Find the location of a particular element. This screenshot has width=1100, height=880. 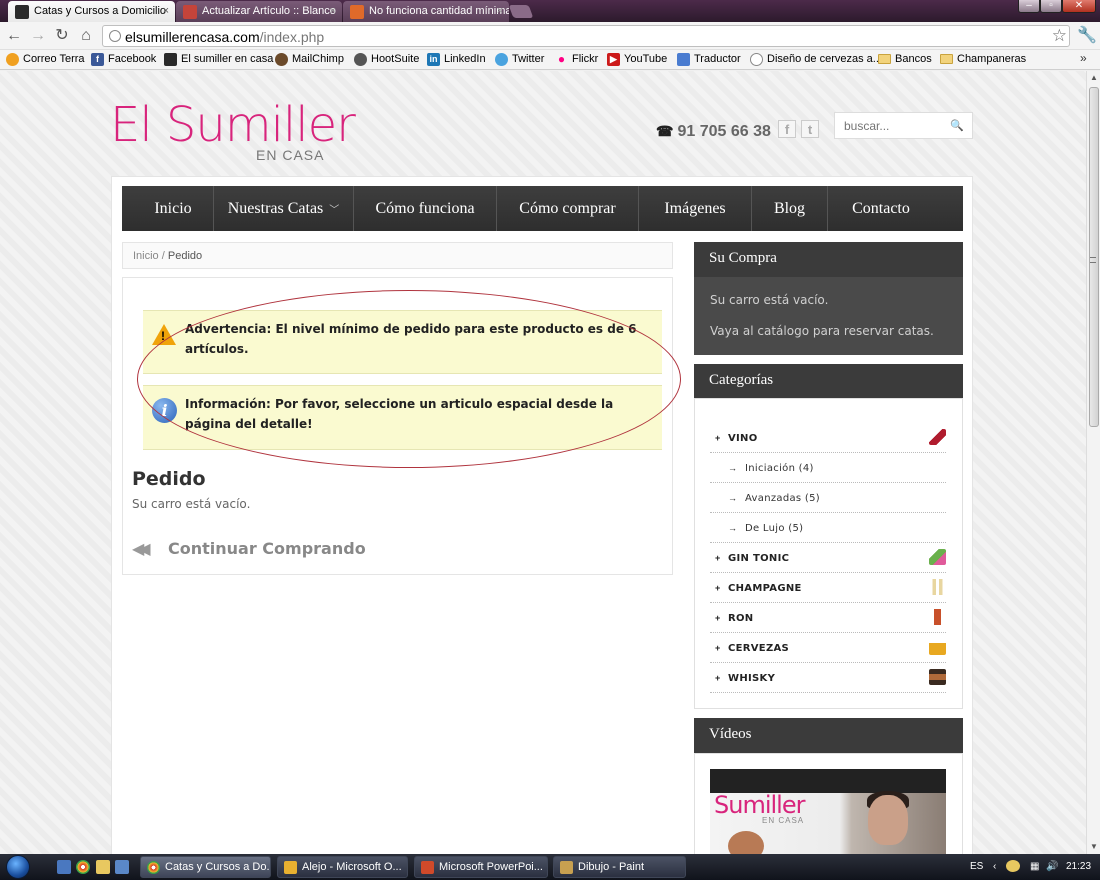

minimize-button: – is located at coordinates (1029, 6).